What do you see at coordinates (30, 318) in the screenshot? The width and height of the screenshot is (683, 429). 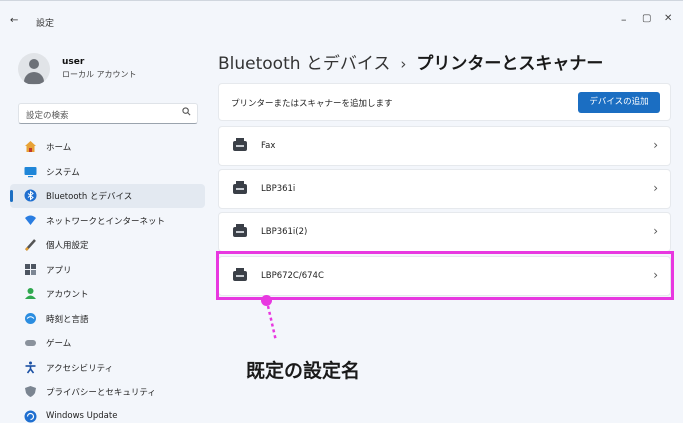 I see `time-language-icon` at bounding box center [30, 318].